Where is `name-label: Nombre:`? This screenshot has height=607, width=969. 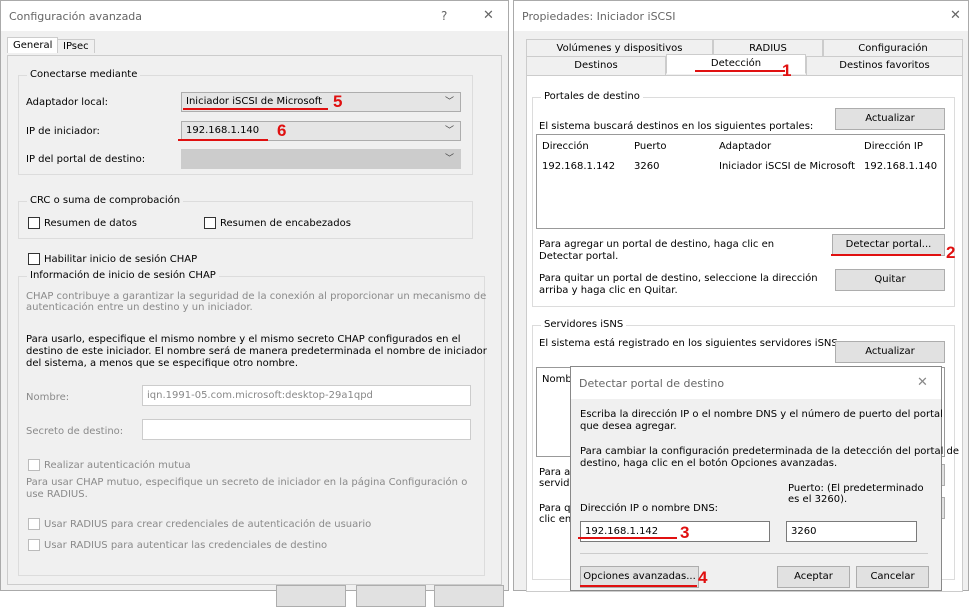 name-label: Nombre: is located at coordinates (48, 397).